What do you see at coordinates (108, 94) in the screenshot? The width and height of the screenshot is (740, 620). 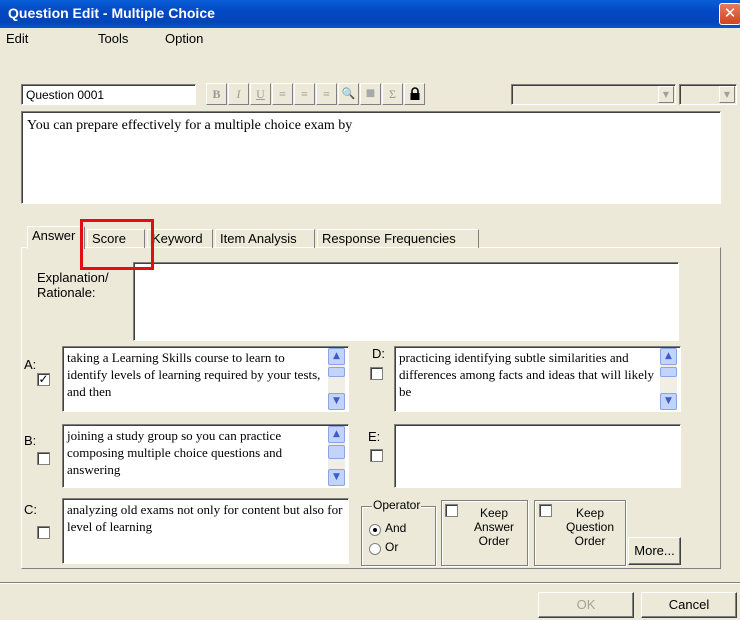 I see `question-name-field: Question 0001` at bounding box center [108, 94].